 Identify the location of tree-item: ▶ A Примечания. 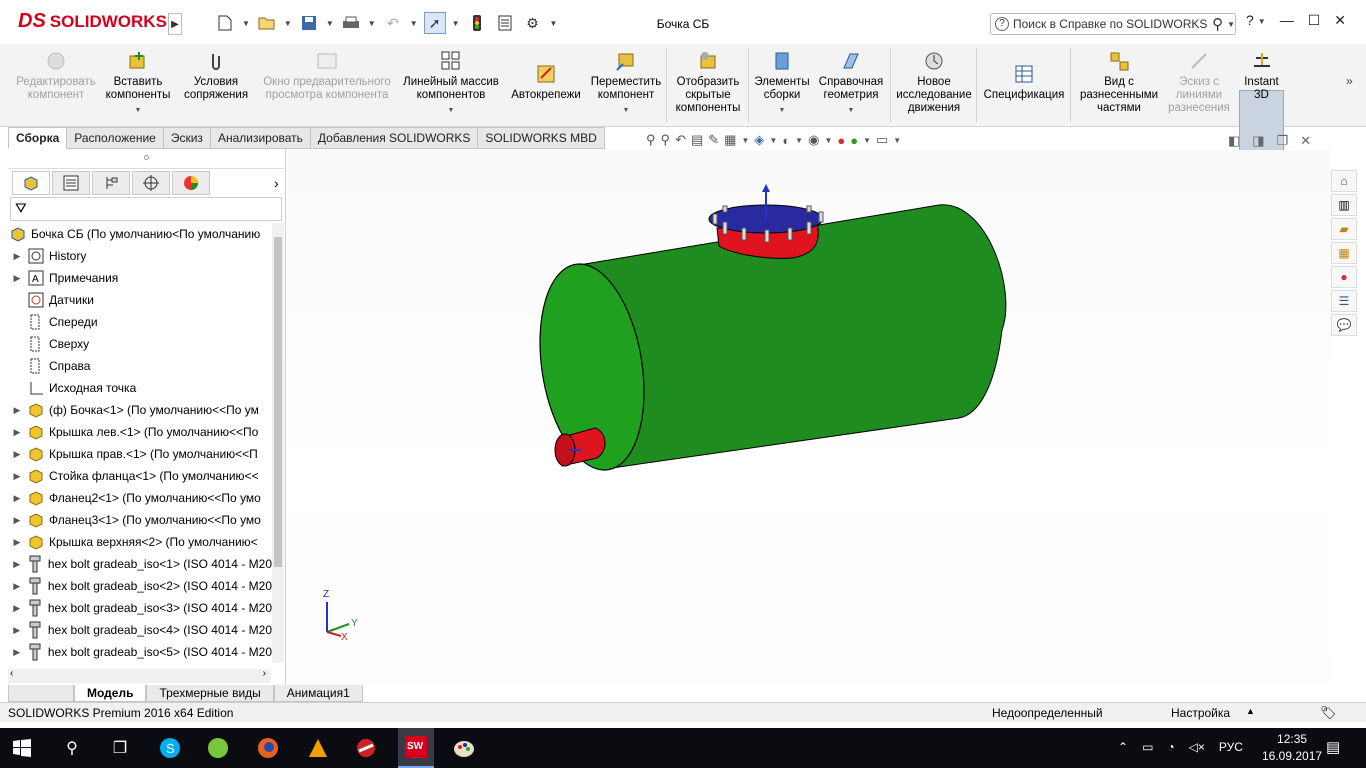
(140, 278).